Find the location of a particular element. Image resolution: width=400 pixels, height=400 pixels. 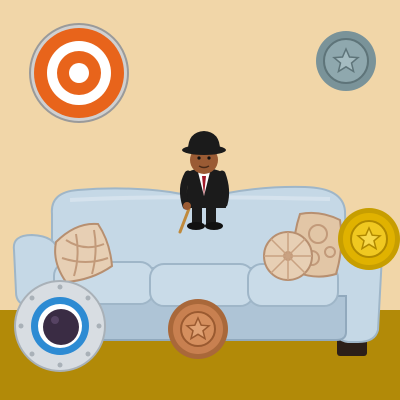

pillow-round is located at coordinates (288, 256).